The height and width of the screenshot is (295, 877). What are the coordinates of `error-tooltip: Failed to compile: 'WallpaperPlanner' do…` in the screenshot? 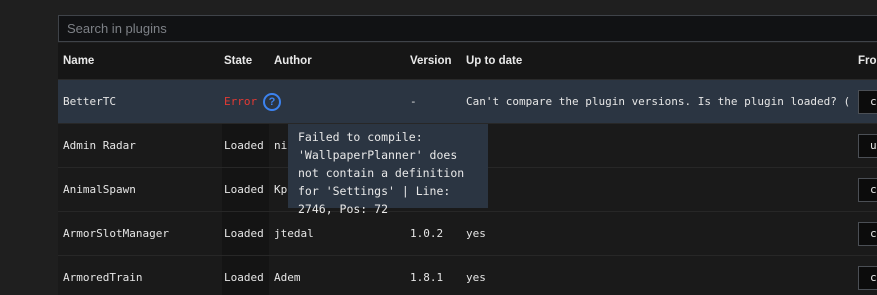 It's located at (388, 170).